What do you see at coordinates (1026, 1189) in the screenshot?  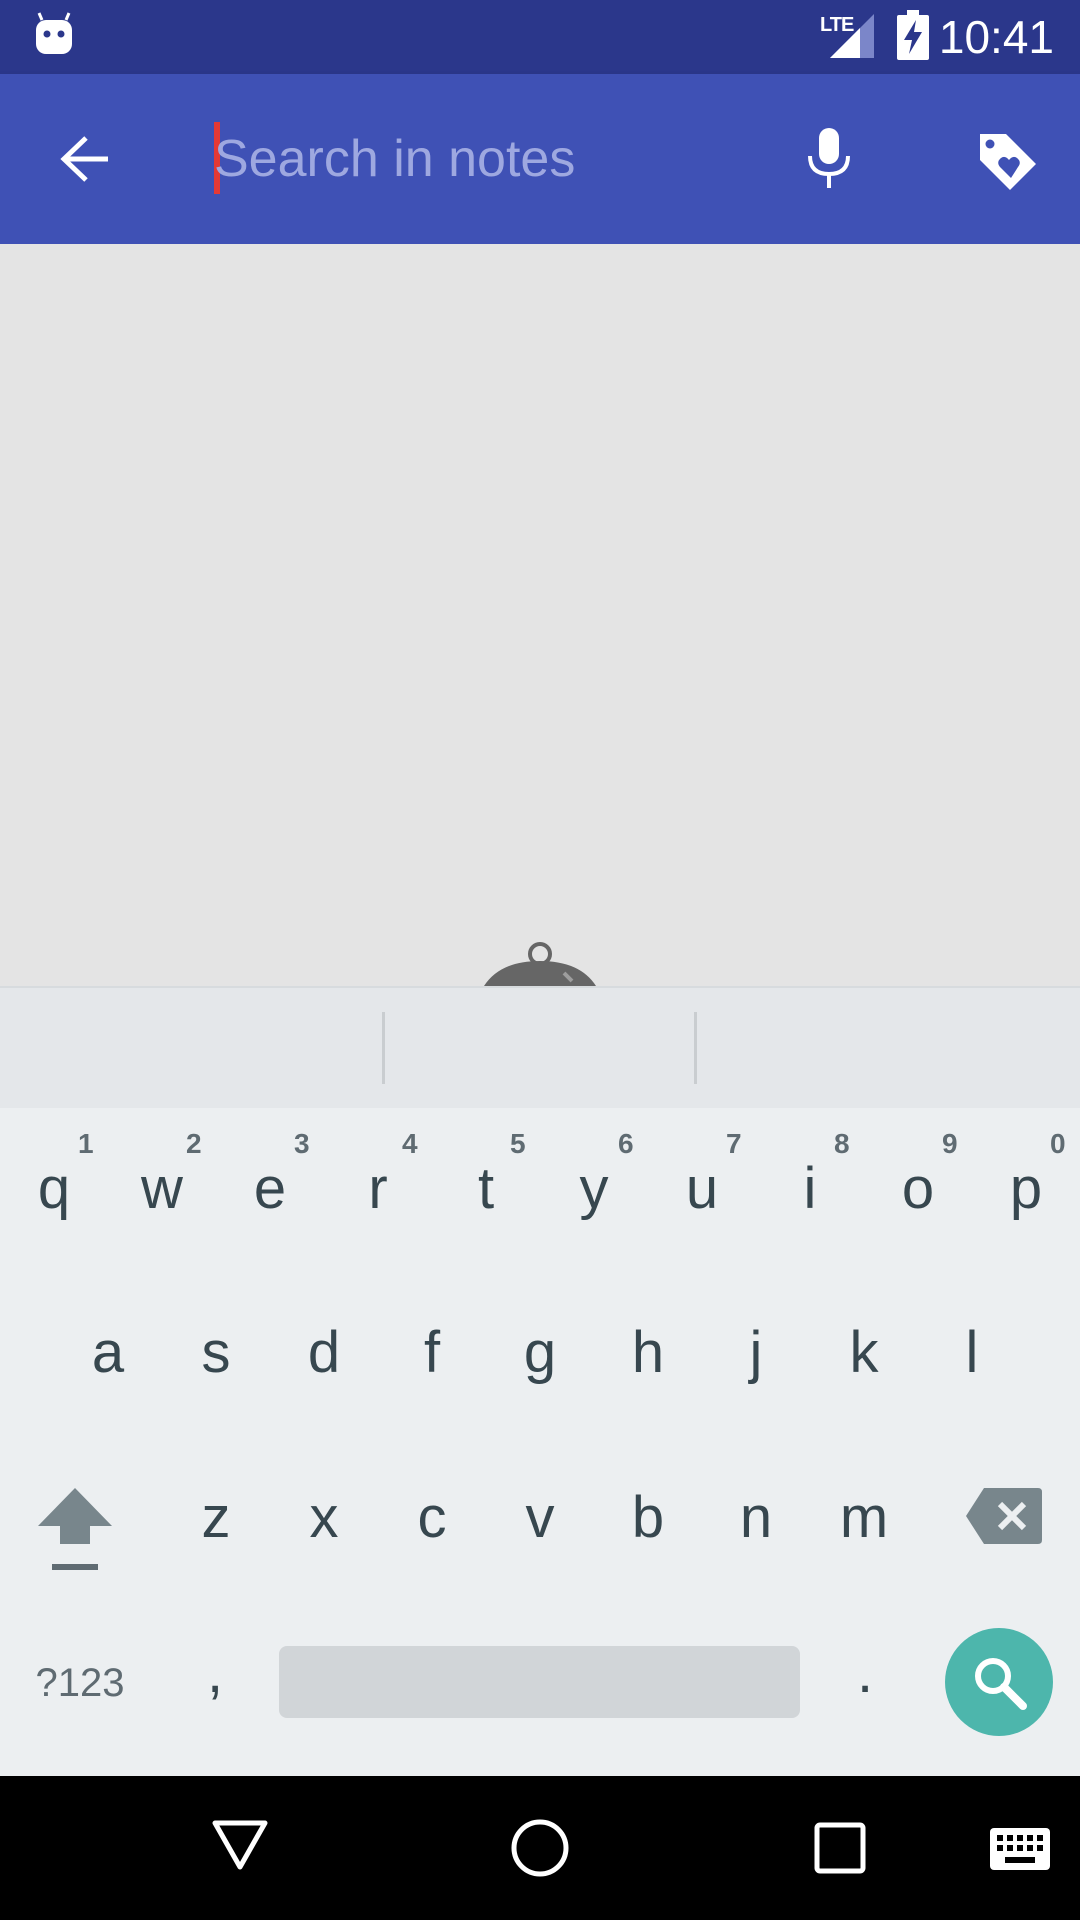 I see `key-p: p` at bounding box center [1026, 1189].